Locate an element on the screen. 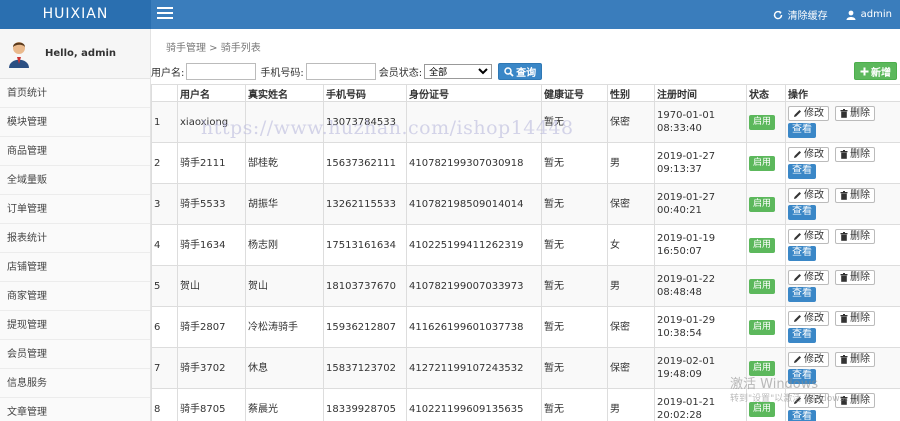  col-idcard: 身份证号 is located at coordinates (474, 93).